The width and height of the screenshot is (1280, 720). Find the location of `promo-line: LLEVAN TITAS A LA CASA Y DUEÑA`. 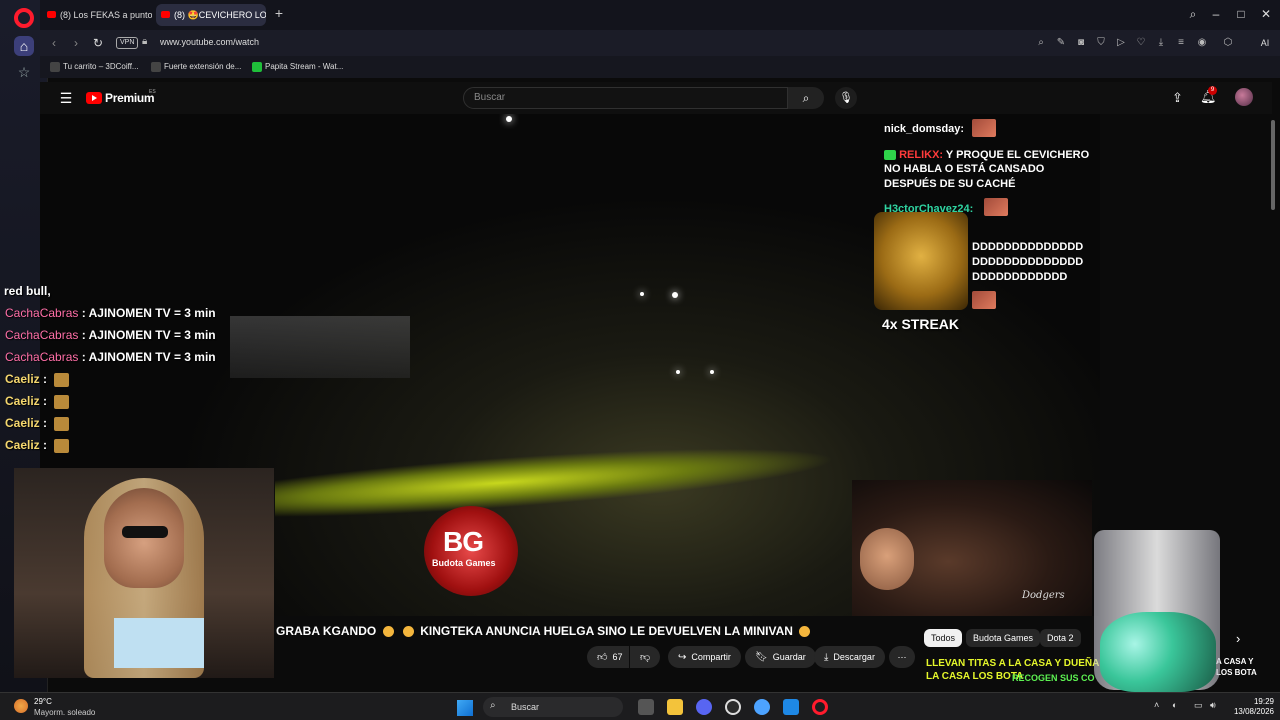

promo-line: LLEVAN TITAS A LA CASA Y DUEÑA is located at coordinates (1013, 663).